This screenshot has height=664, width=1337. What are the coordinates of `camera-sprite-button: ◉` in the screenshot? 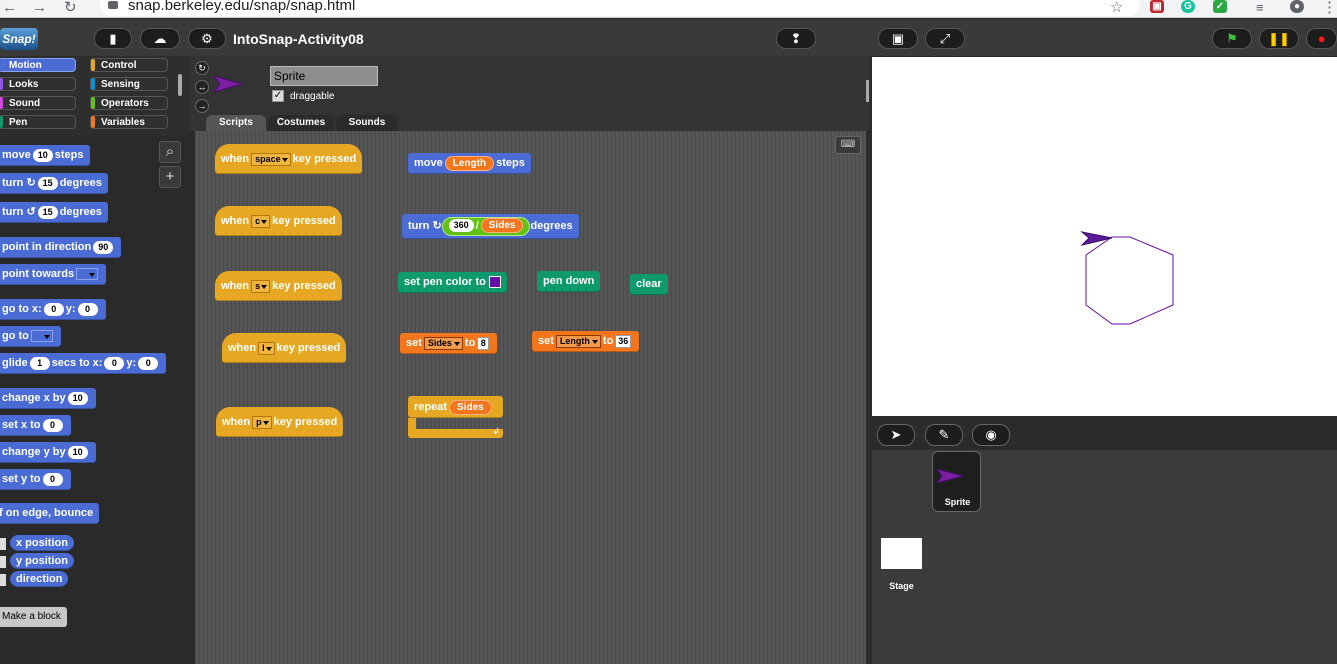 It's located at (991, 435).